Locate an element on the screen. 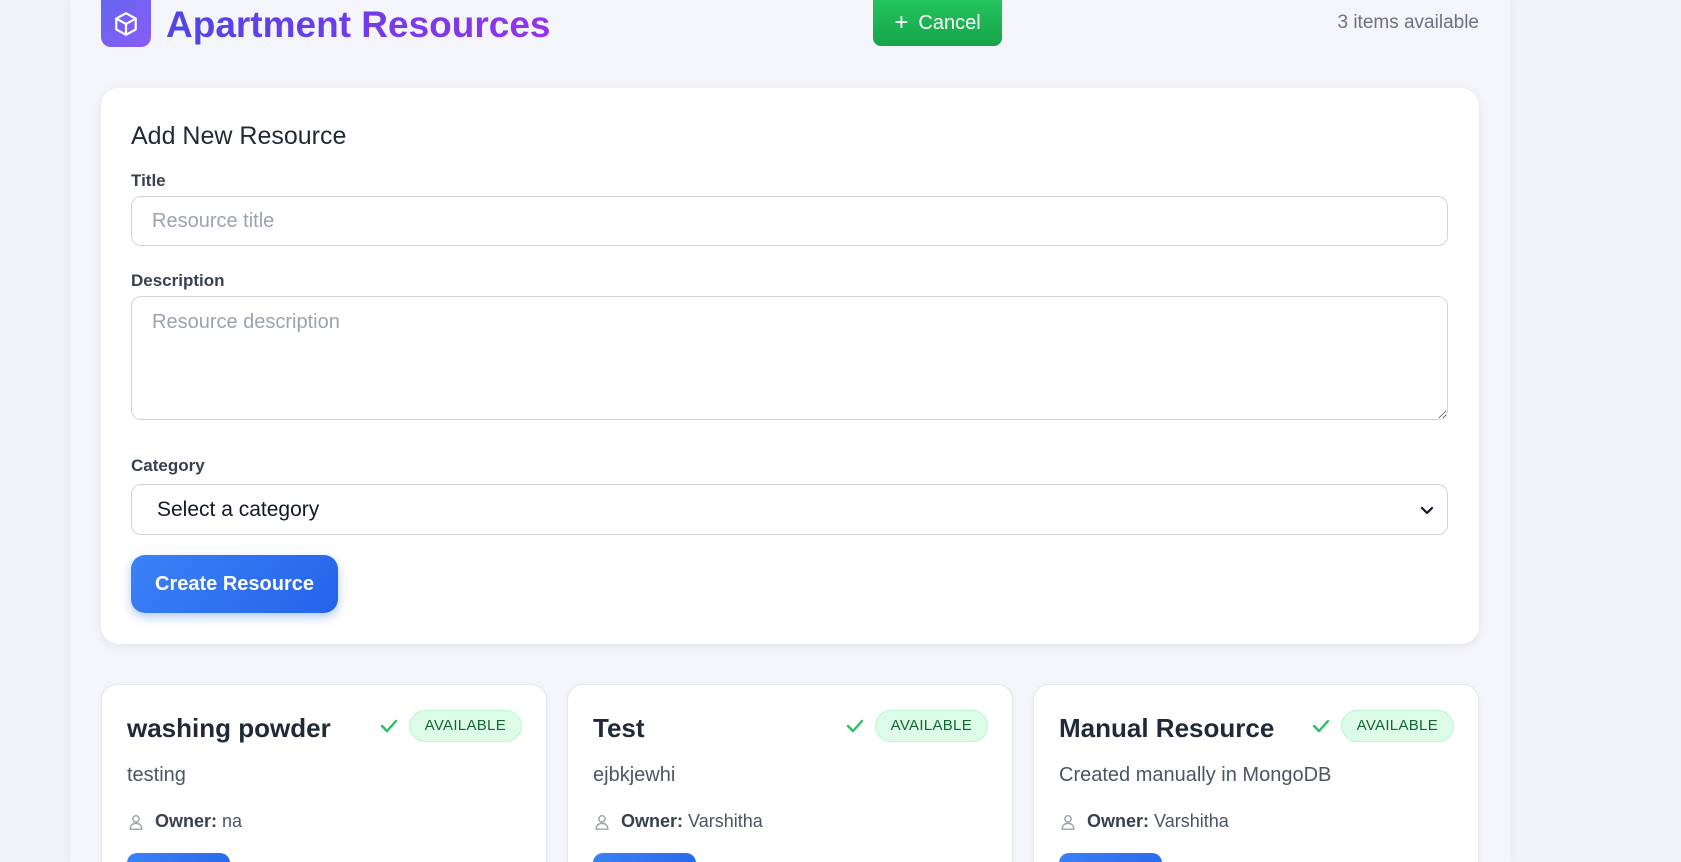  cube-icon is located at coordinates (126, 23).